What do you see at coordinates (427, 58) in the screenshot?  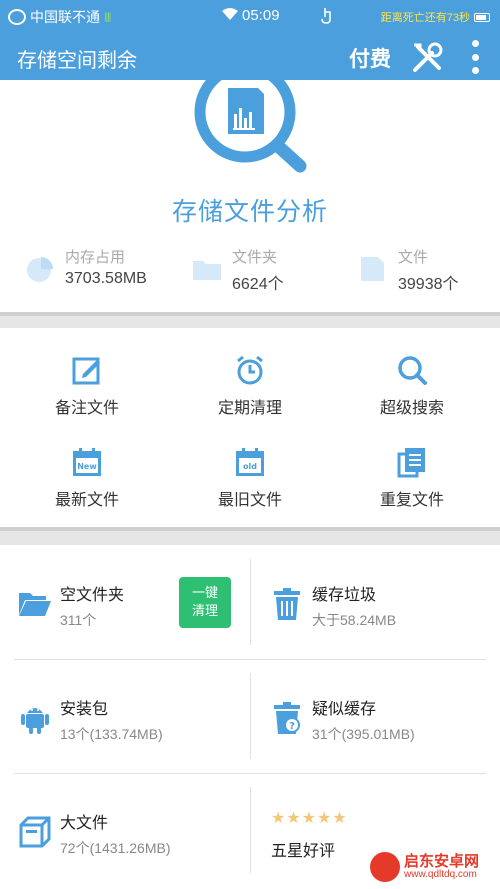 I see `tools-icon` at bounding box center [427, 58].